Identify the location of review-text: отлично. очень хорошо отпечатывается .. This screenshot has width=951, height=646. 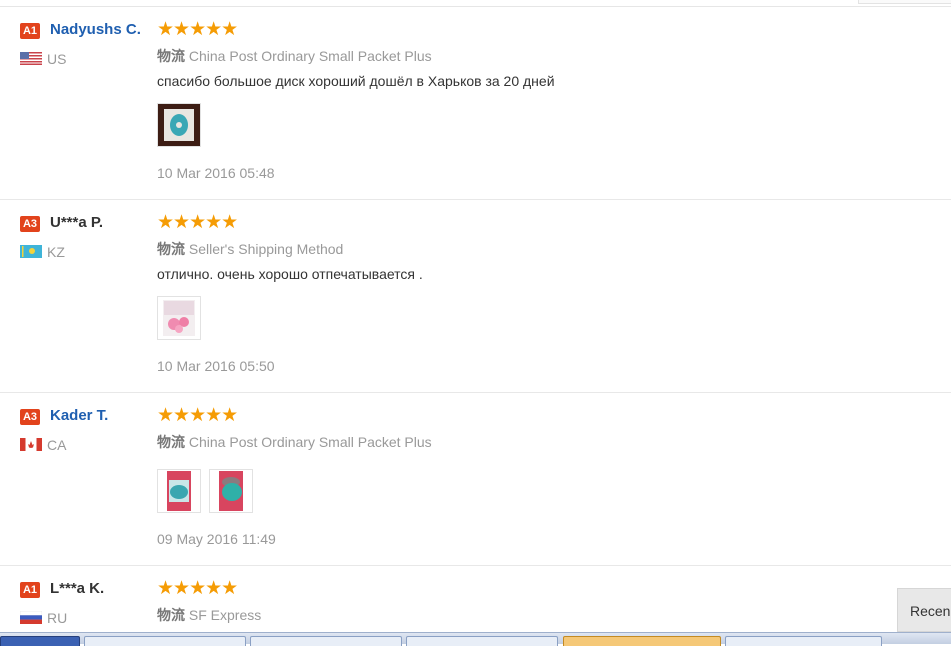
(290, 274).